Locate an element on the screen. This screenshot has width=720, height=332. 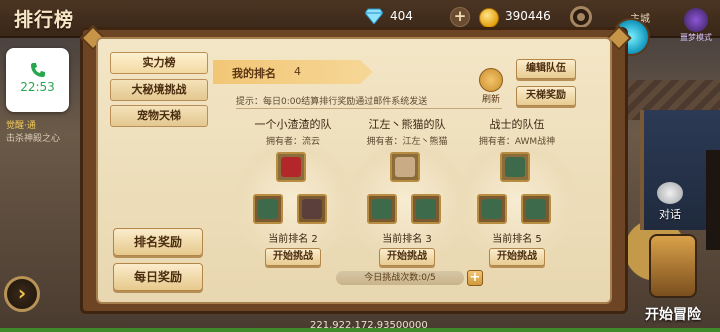
daily-reward-button: 每日奖励 is located at coordinates (158, 277).